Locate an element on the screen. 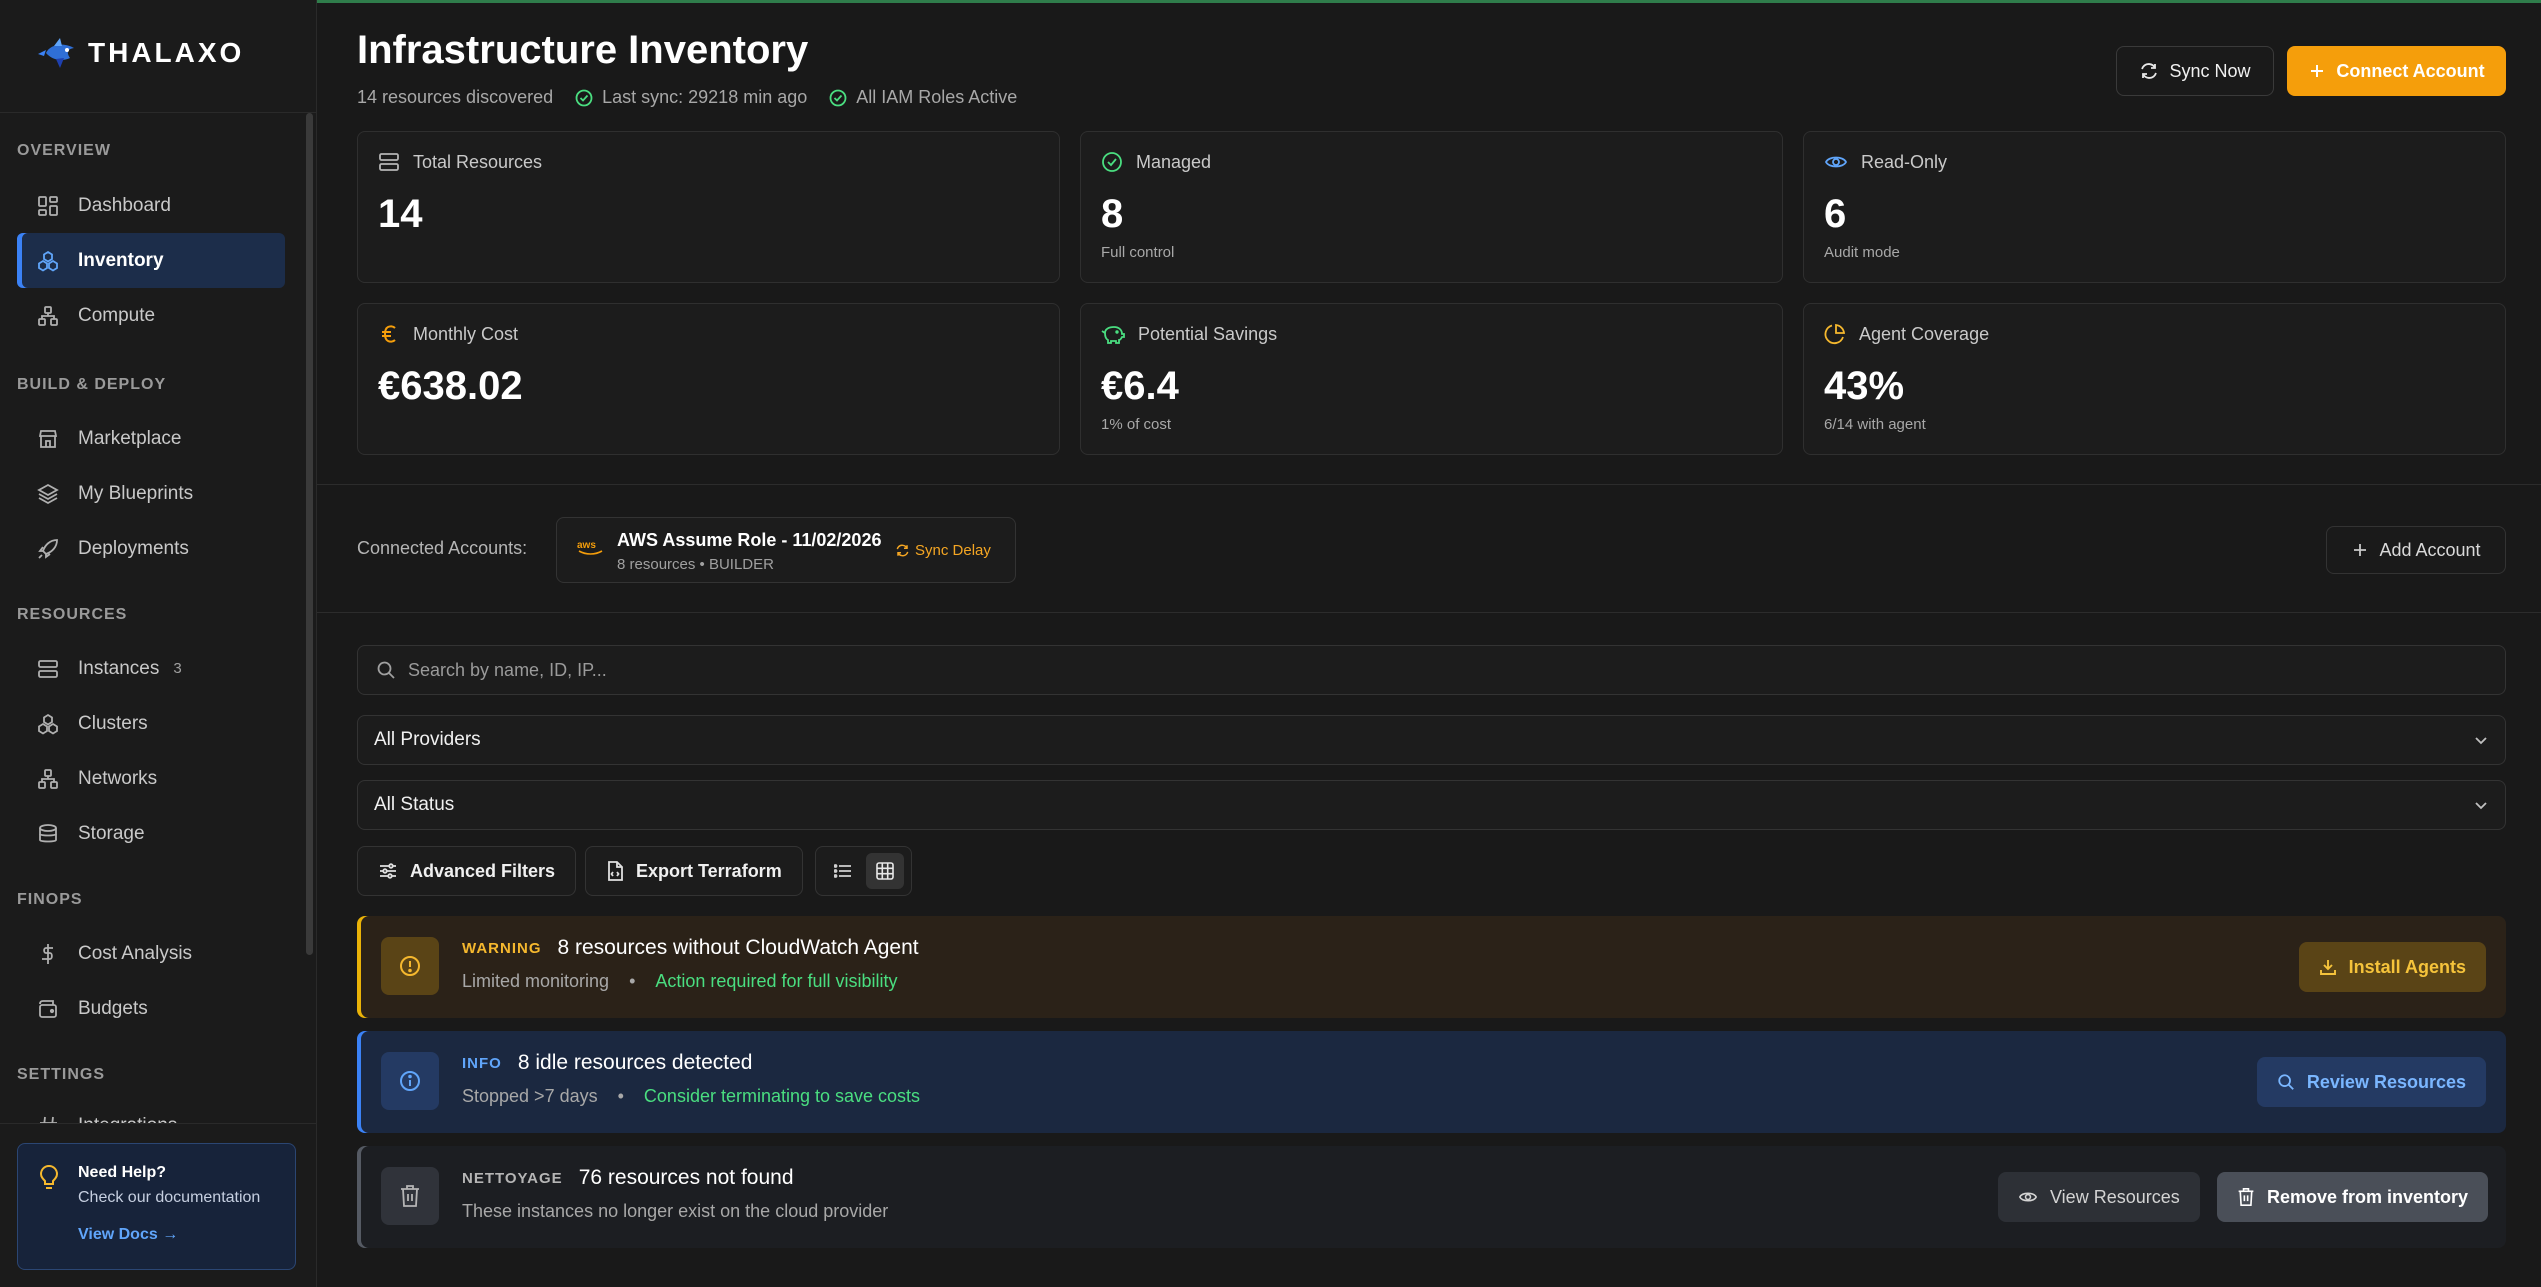 This screenshot has width=2541, height=1287. stat-value: €638.02 is located at coordinates (450, 386).